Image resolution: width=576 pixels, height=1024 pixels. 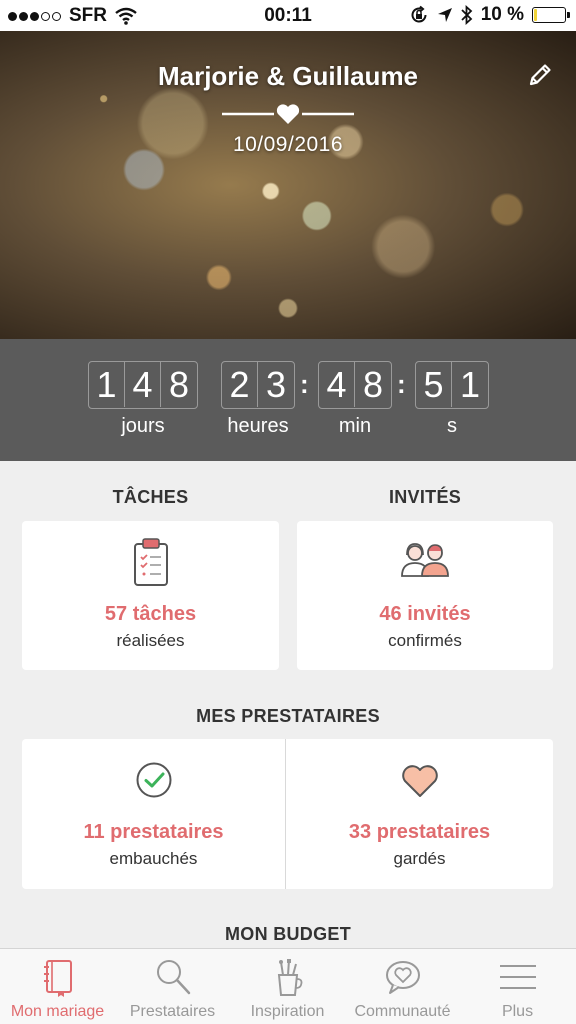 I want to click on days-label: jours, so click(x=143, y=426).